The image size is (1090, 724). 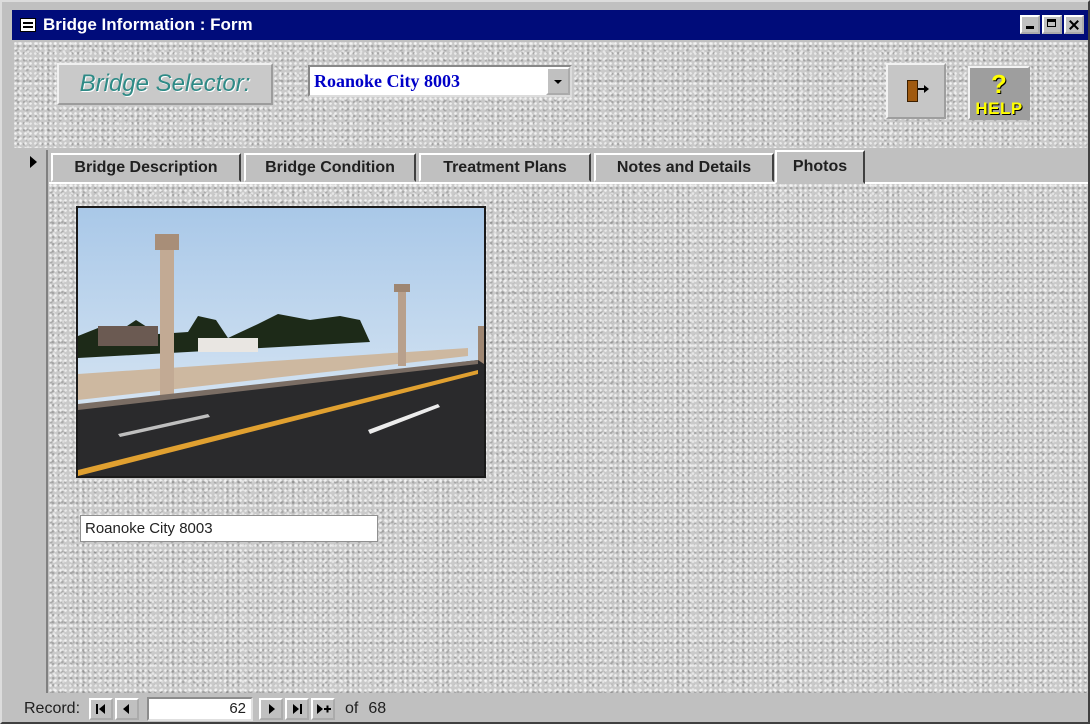 I want to click on current-record-number: 62, so click(x=238, y=708).